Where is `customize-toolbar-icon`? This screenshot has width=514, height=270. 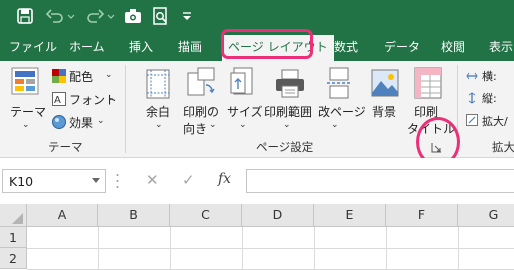
customize-toolbar-icon is located at coordinates (187, 16).